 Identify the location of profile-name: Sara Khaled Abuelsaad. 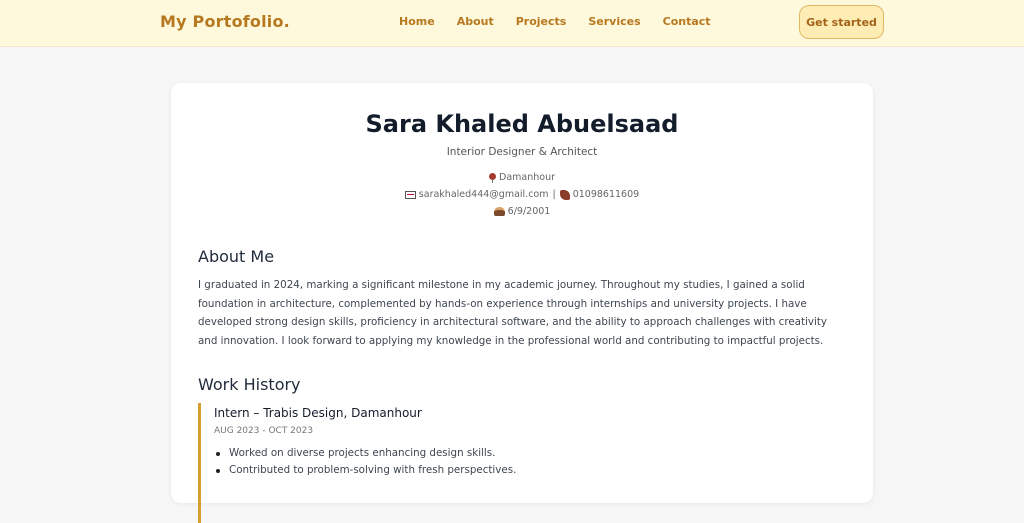
(522, 124).